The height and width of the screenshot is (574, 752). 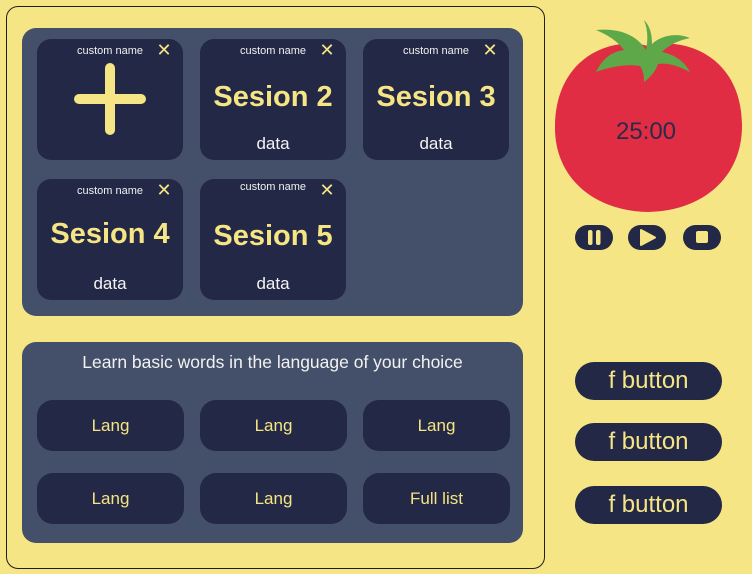 I want to click on pause-icon, so click(x=594, y=237).